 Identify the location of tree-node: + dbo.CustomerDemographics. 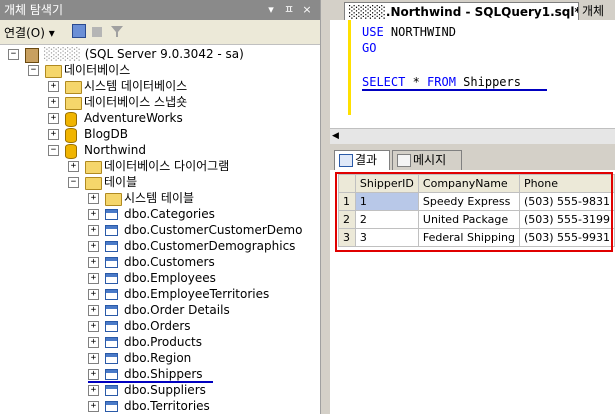
(160, 246).